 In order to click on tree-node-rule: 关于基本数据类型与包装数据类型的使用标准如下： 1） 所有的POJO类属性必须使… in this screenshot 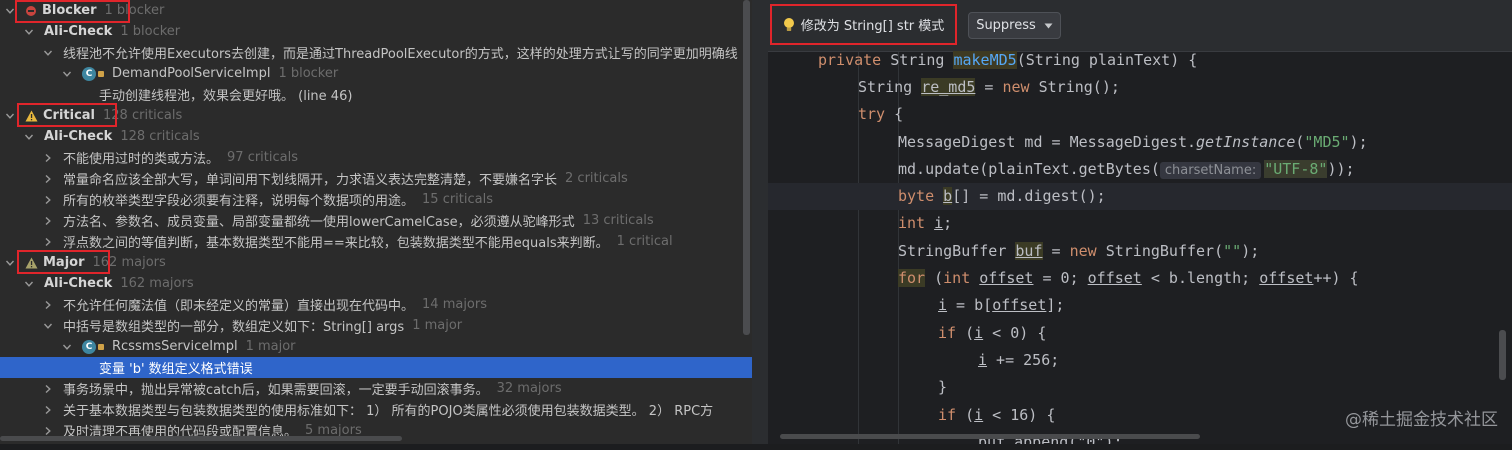, I will do `click(376, 409)`.